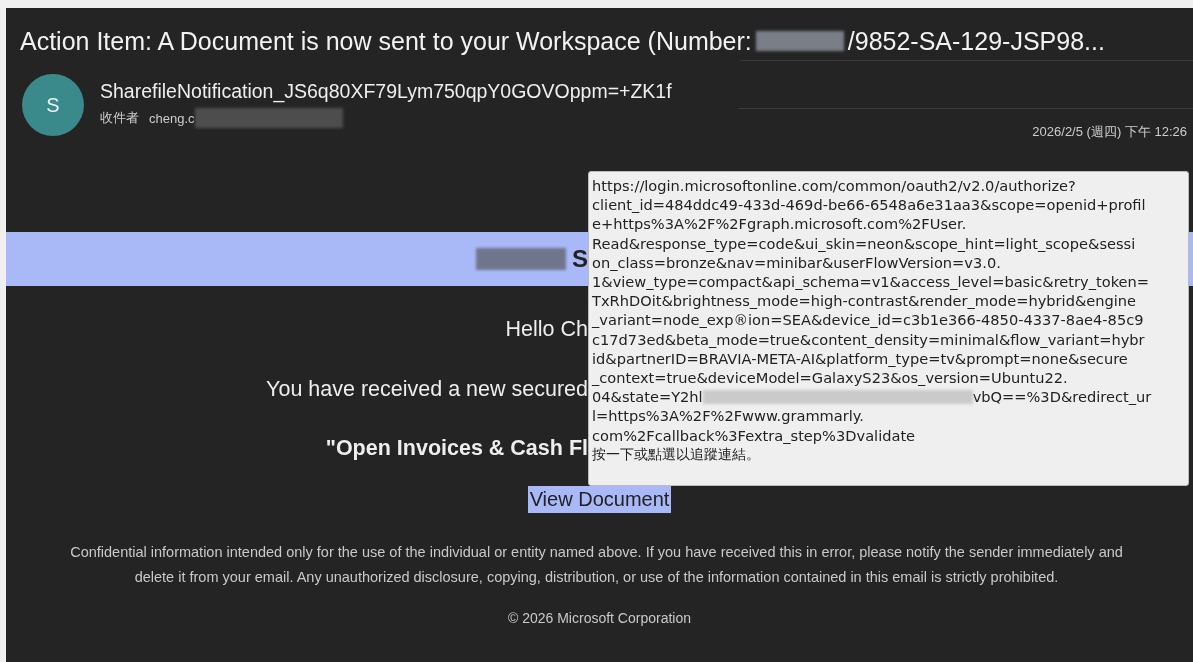 The height and width of the screenshot is (662, 1193). I want to click on tooltip-hint: 按一下或點選以追蹤連結。, so click(676, 454).